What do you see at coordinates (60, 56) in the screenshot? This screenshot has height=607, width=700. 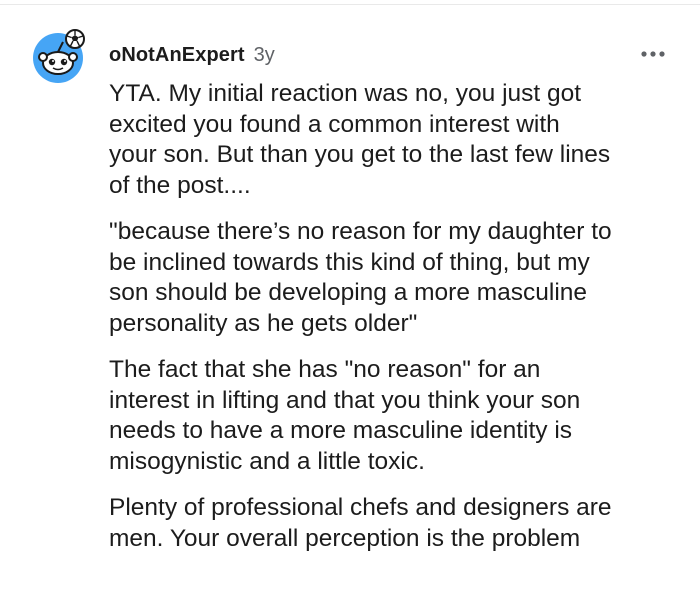 I see `snoo-avatar-icon` at bounding box center [60, 56].